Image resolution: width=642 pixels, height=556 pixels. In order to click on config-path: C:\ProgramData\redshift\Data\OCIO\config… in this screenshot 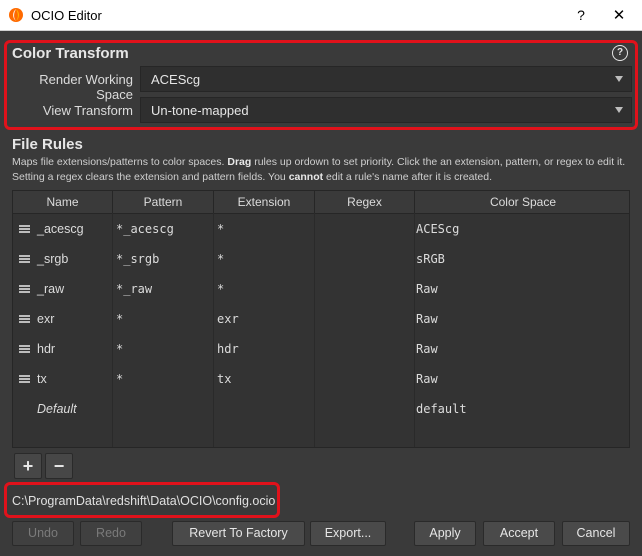, I will do `click(144, 501)`.